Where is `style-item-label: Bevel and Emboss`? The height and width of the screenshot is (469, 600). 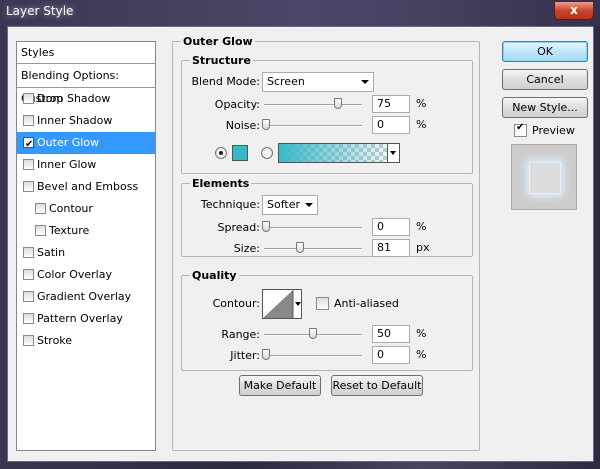
style-item-label: Bevel and Emboss is located at coordinates (88, 186).